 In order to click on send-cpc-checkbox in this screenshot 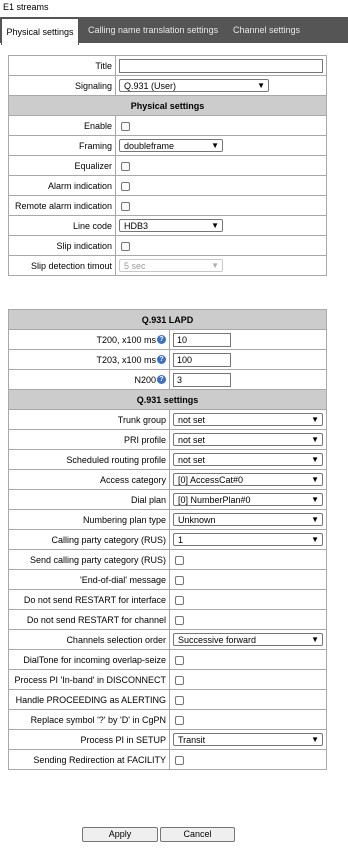, I will do `click(179, 560)`.